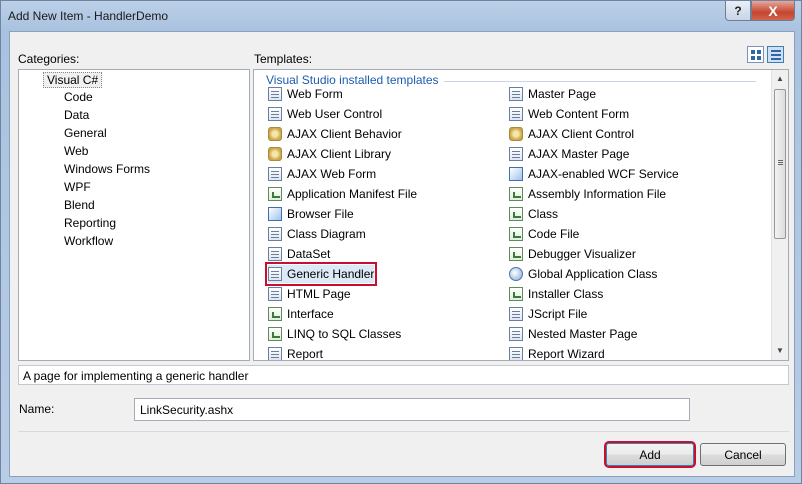  I want to click on category-workflow: Workflow, so click(88, 241).